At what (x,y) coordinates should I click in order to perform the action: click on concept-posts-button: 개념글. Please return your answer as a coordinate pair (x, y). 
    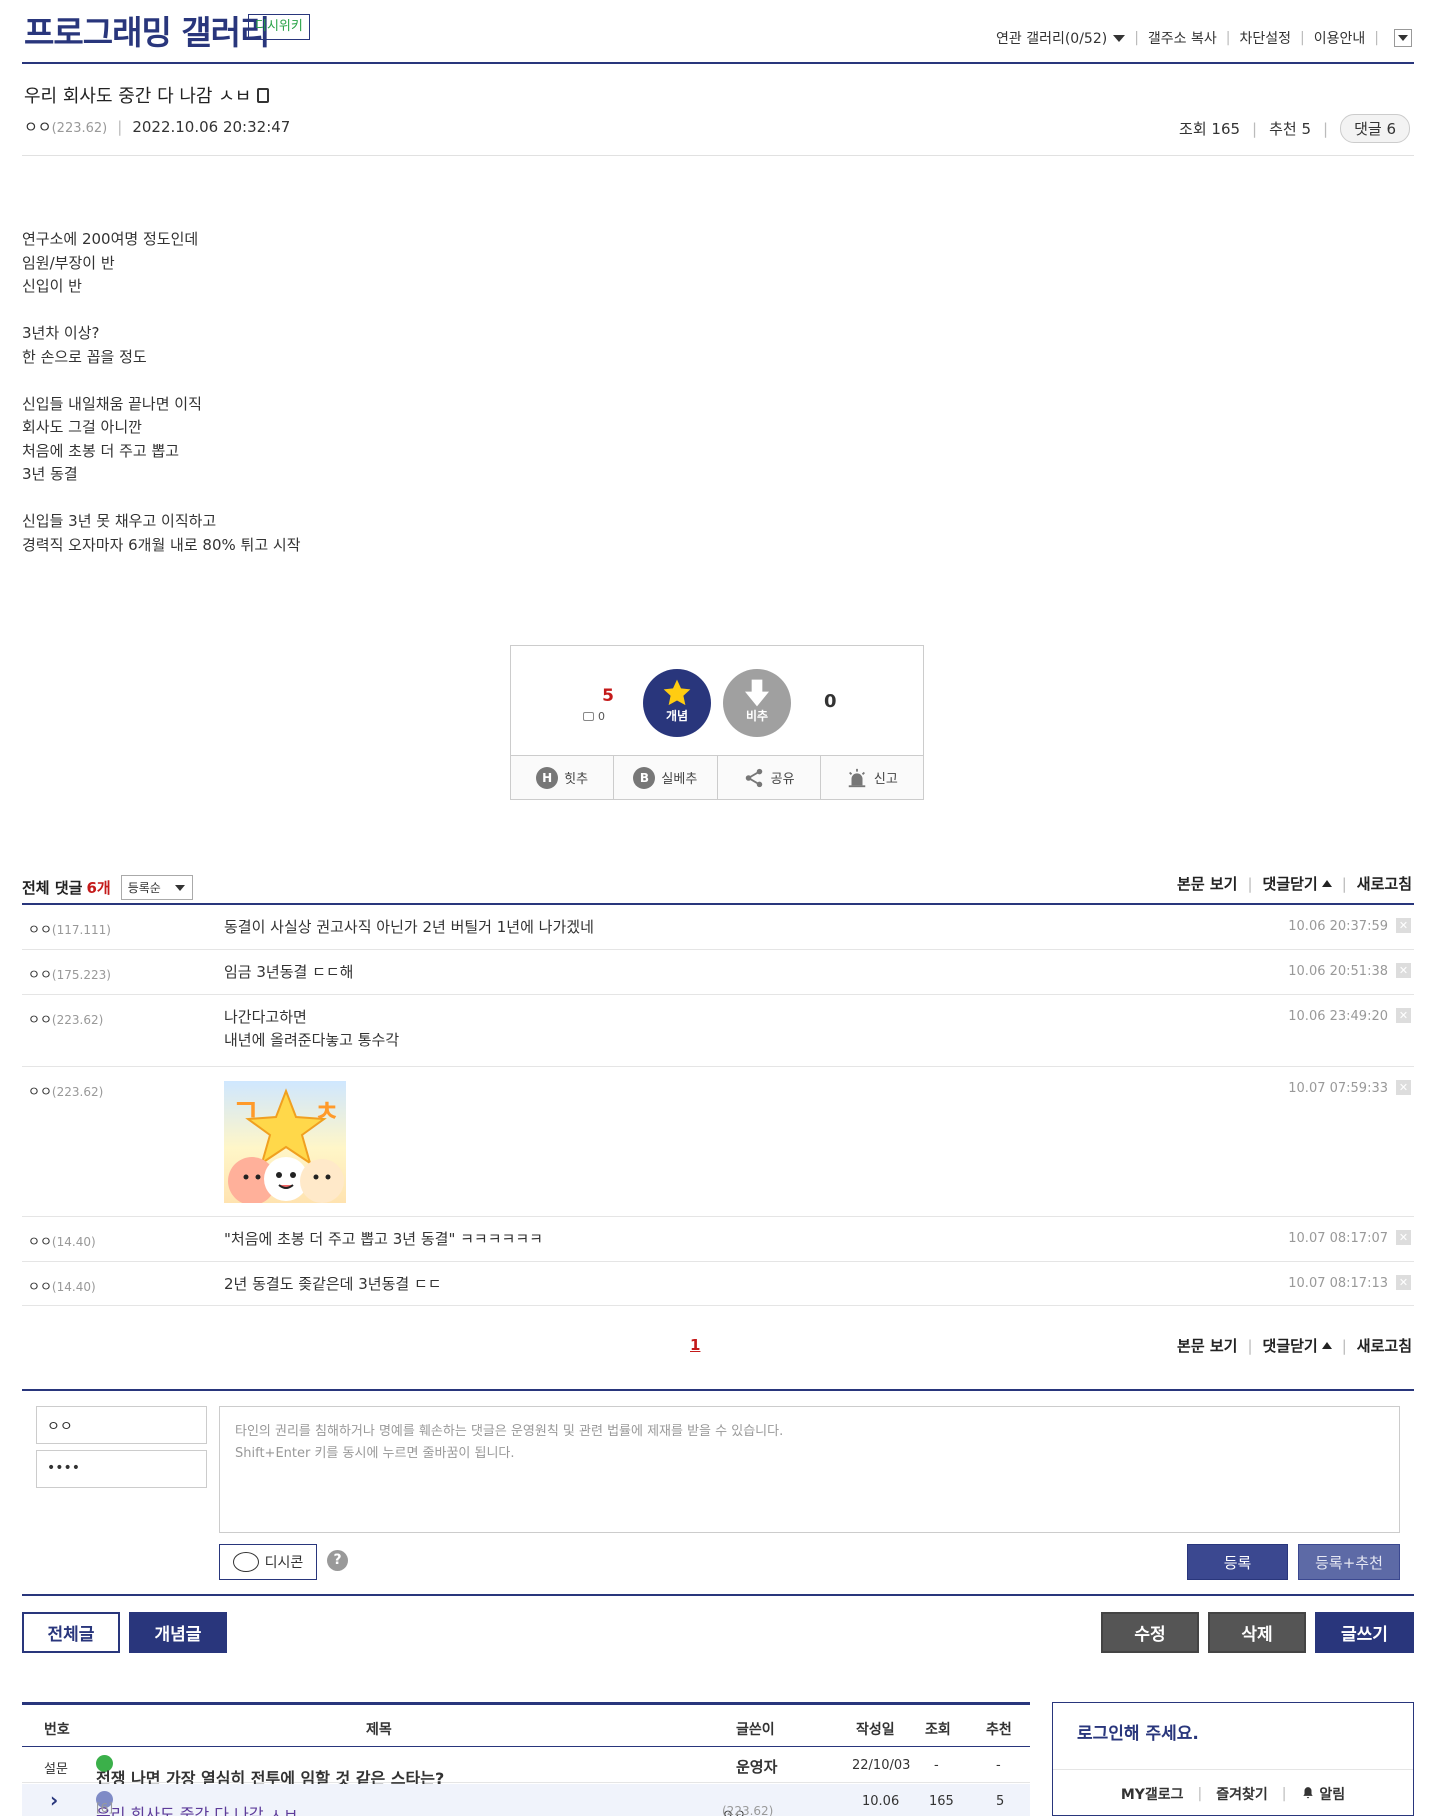
    Looking at the image, I should click on (178, 1632).